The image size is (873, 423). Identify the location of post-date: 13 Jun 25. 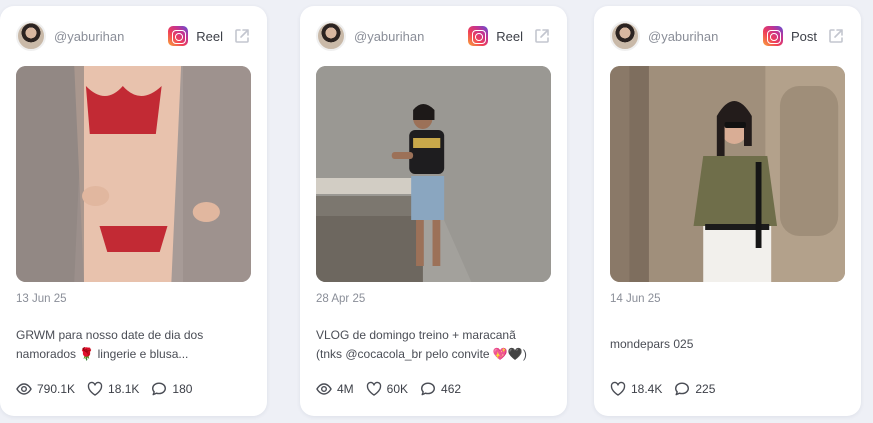
(41, 299).